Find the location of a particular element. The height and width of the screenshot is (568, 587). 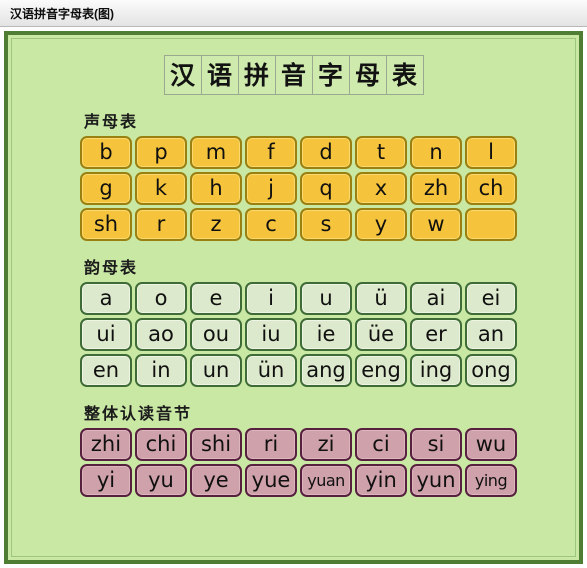

pinyin-cell: ün is located at coordinates (271, 370).